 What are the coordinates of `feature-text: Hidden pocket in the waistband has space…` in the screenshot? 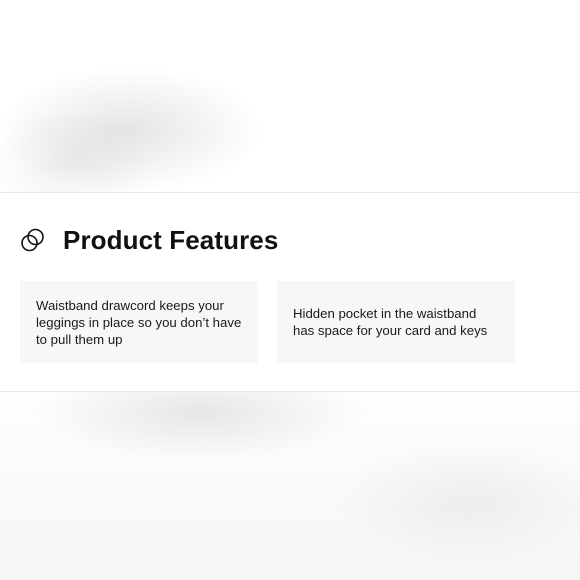 It's located at (390, 322).